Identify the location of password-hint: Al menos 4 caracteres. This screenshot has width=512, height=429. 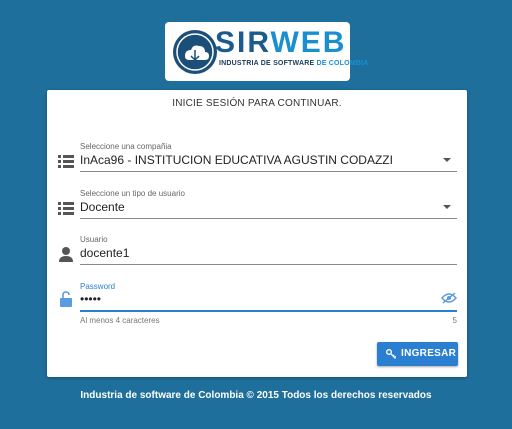
(120, 320).